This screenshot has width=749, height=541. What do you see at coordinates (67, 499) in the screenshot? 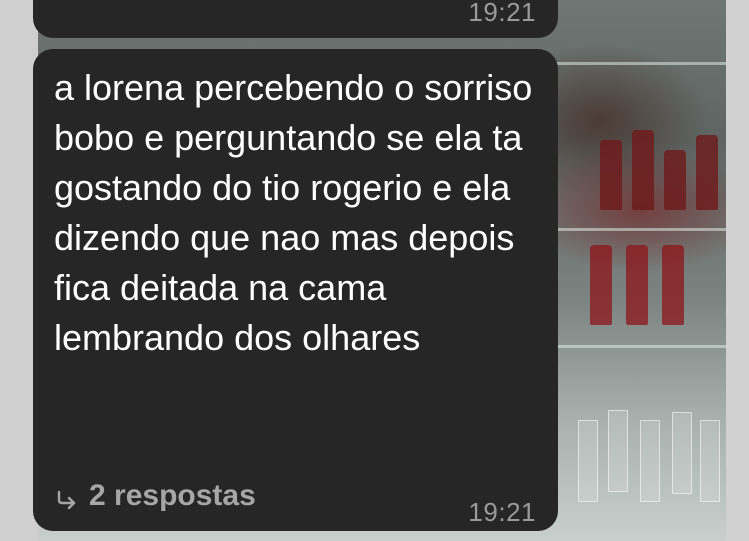
I see `reply-arrow-icon` at bounding box center [67, 499].